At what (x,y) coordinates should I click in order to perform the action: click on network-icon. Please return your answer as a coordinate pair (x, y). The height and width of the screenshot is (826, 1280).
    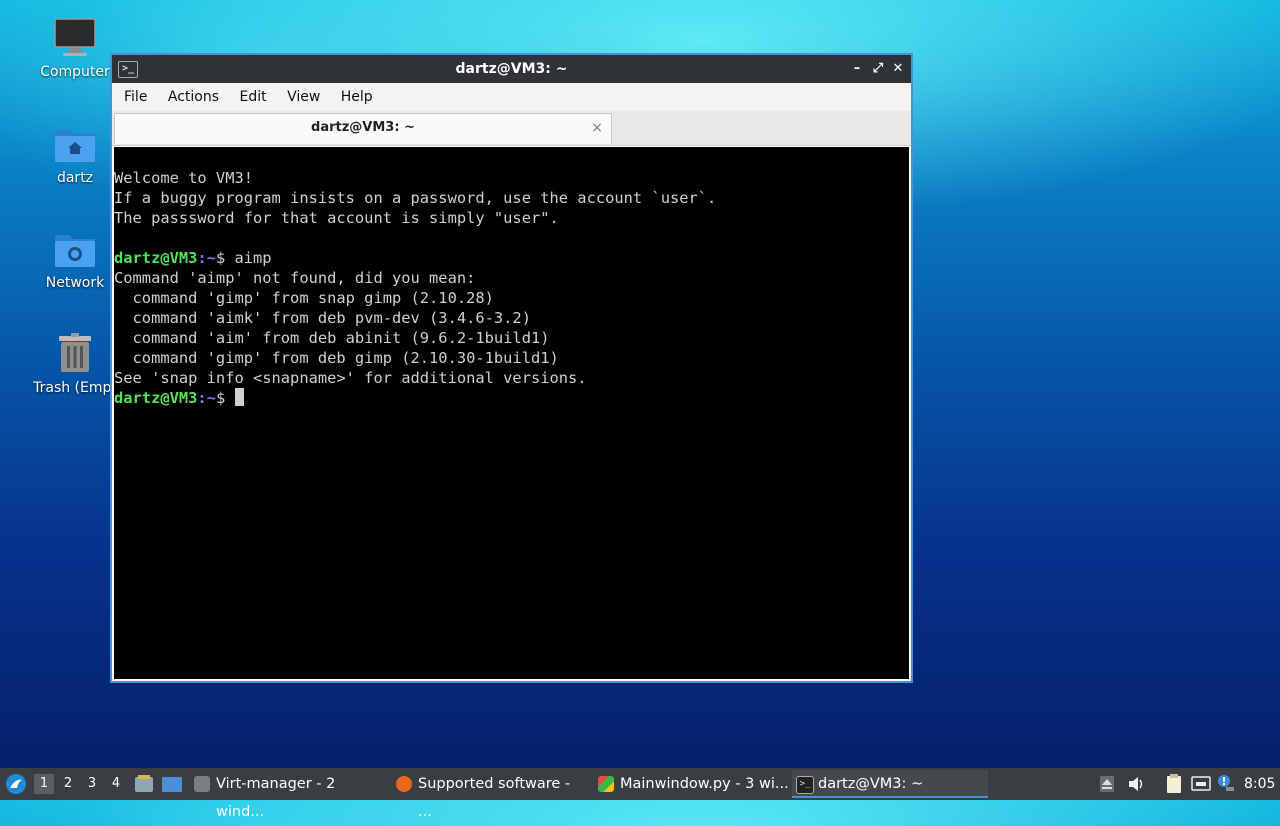
    Looking at the image, I should click on (1201, 783).